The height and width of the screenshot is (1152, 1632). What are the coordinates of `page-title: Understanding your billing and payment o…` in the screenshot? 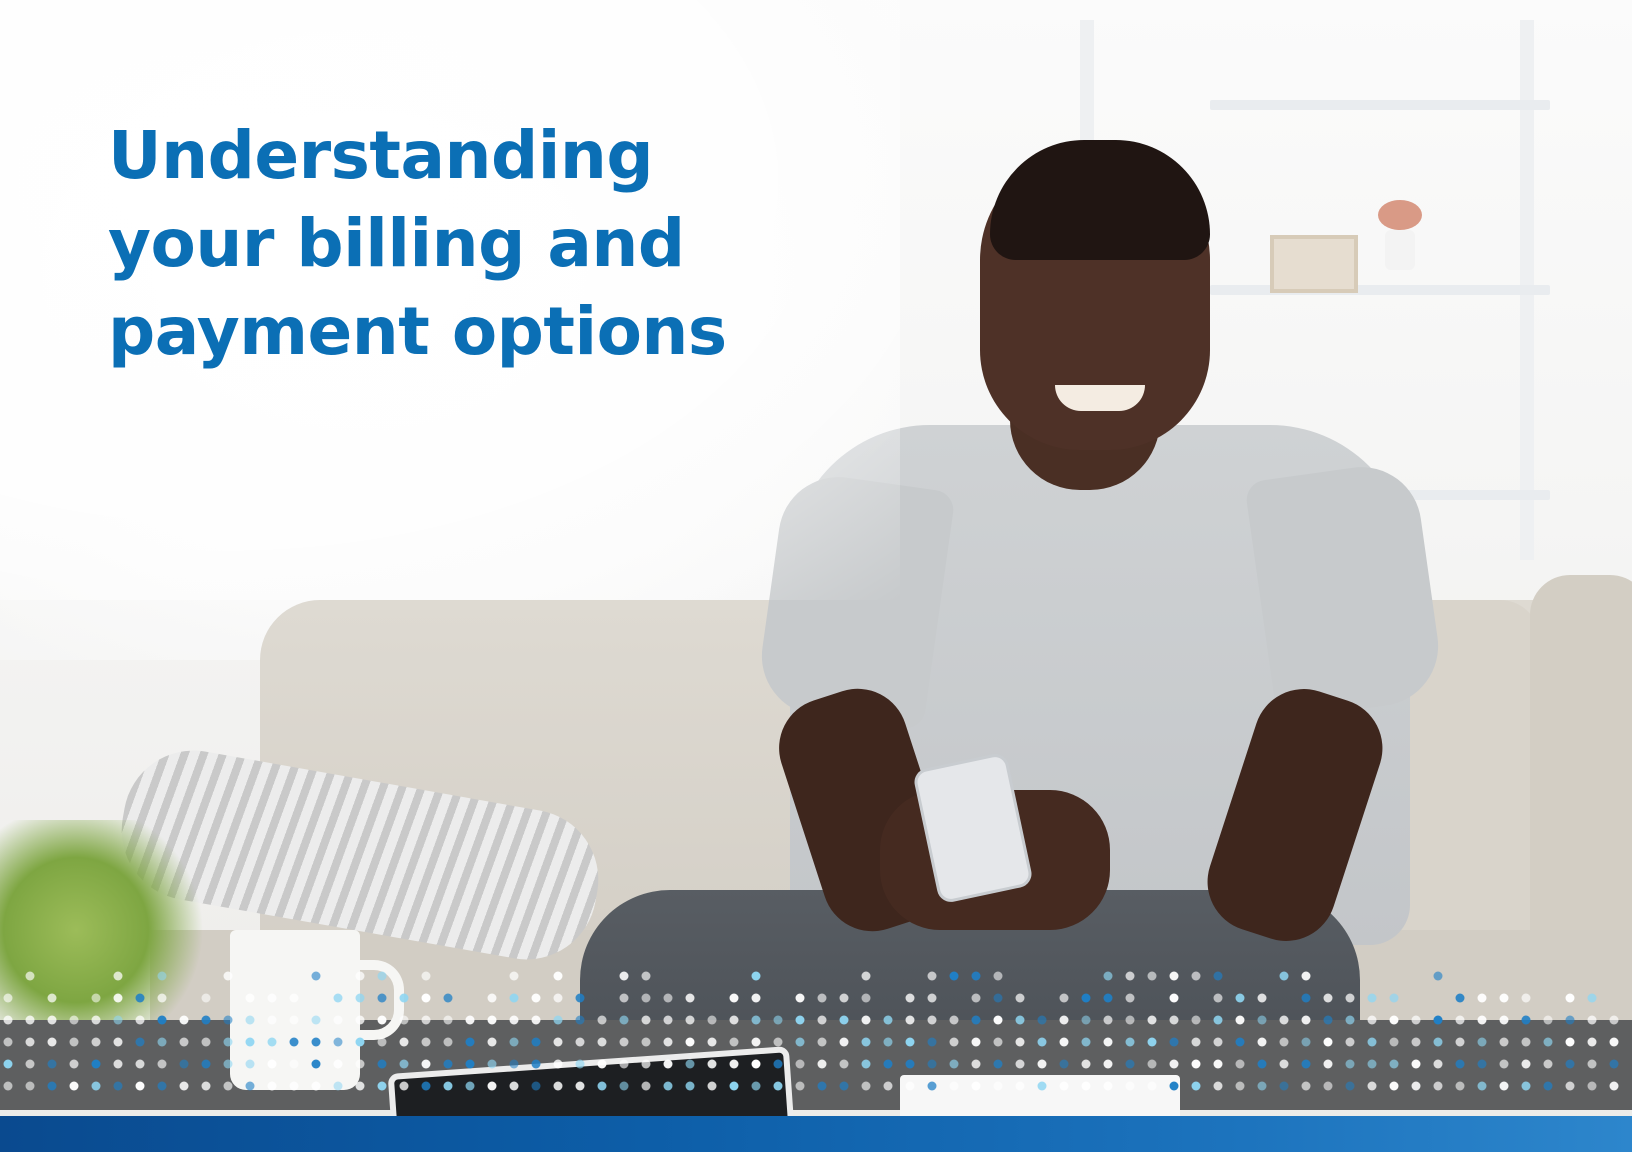 It's located at (417, 244).